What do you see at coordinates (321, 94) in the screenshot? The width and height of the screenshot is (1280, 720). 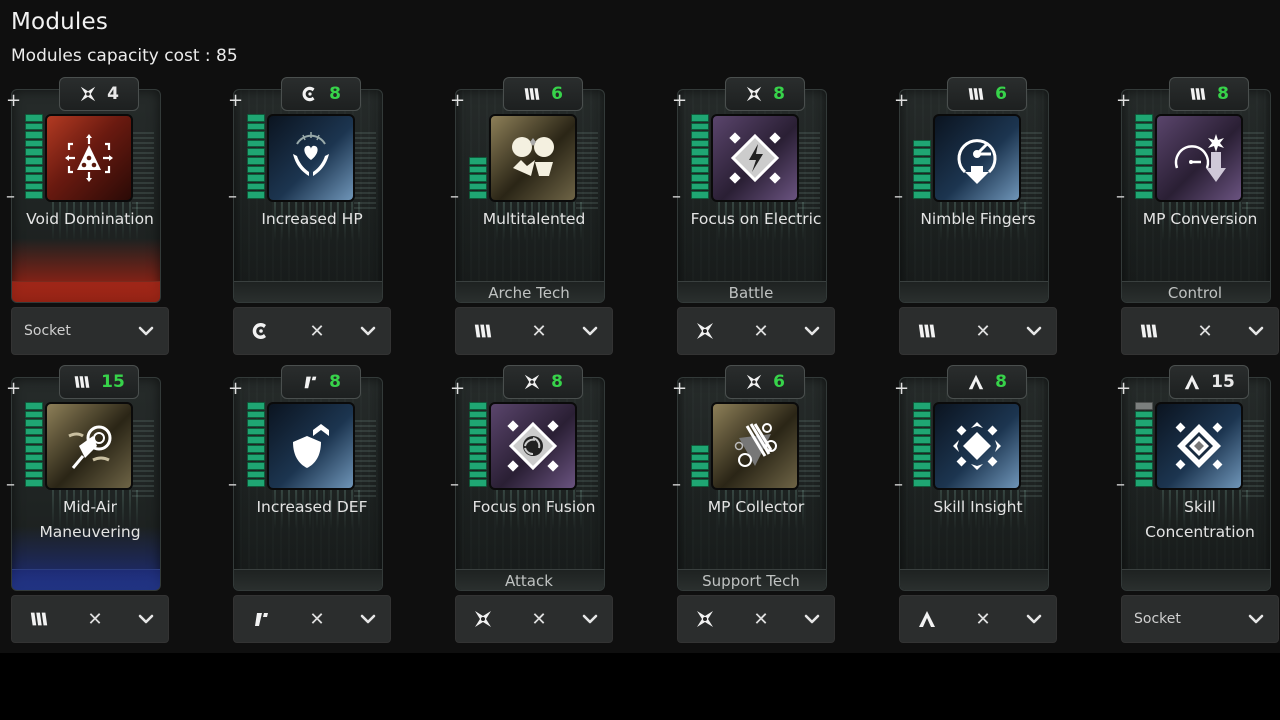 I see `cost-badge: 8` at bounding box center [321, 94].